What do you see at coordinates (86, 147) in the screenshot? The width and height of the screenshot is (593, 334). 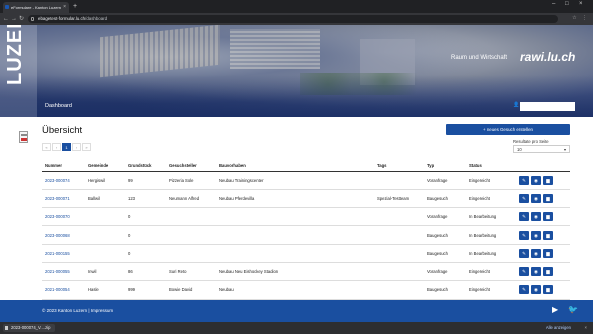 I see `last-page-button: »` at bounding box center [86, 147].